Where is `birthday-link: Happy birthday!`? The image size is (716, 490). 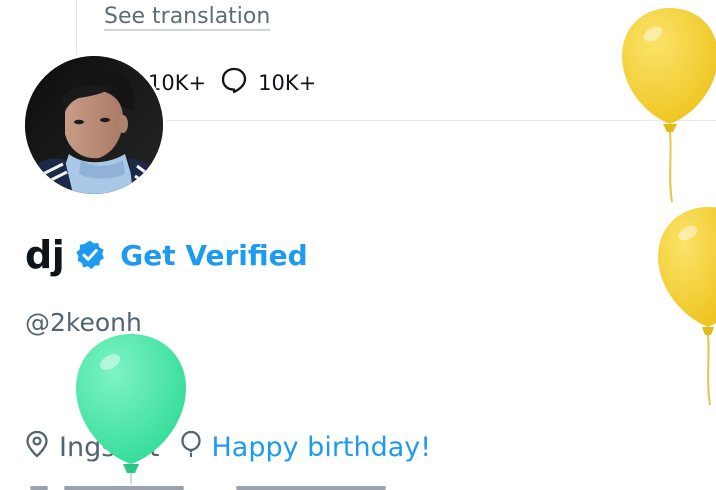 birthday-link: Happy birthday! is located at coordinates (322, 447).